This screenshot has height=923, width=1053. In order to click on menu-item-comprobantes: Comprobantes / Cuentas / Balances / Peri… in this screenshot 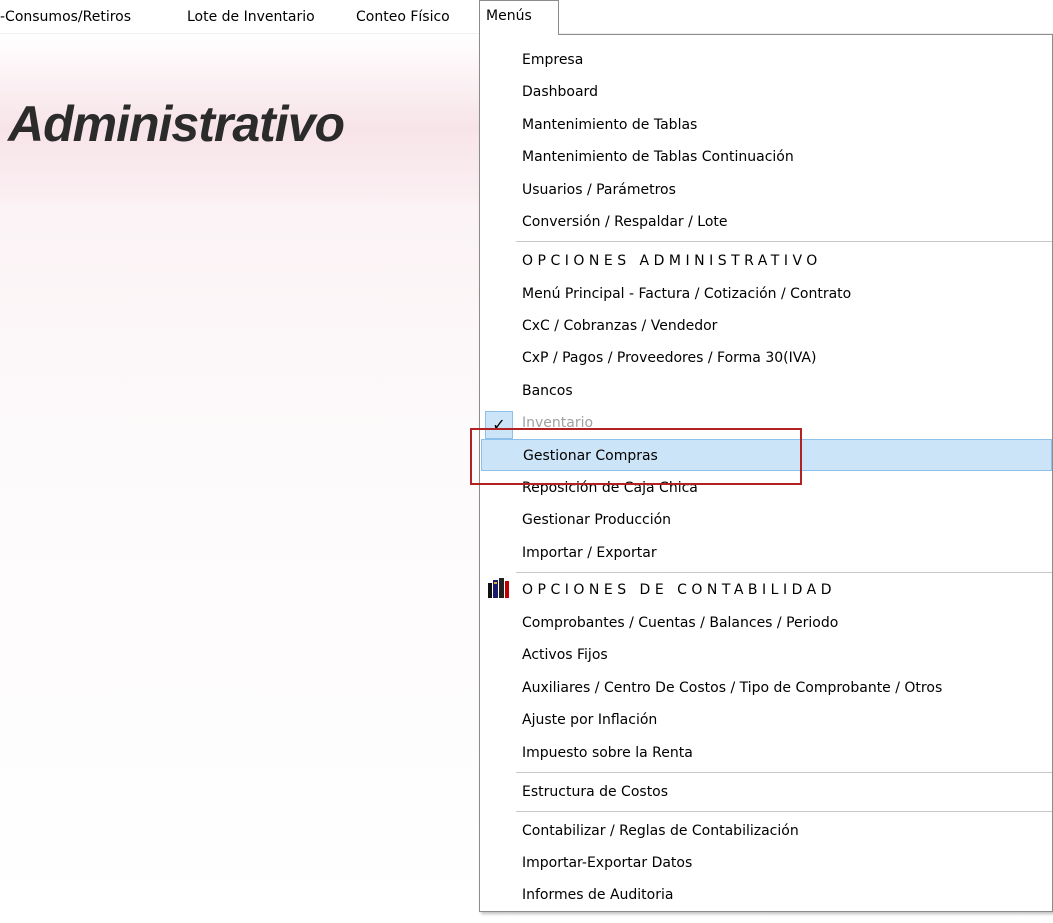, I will do `click(766, 623)`.